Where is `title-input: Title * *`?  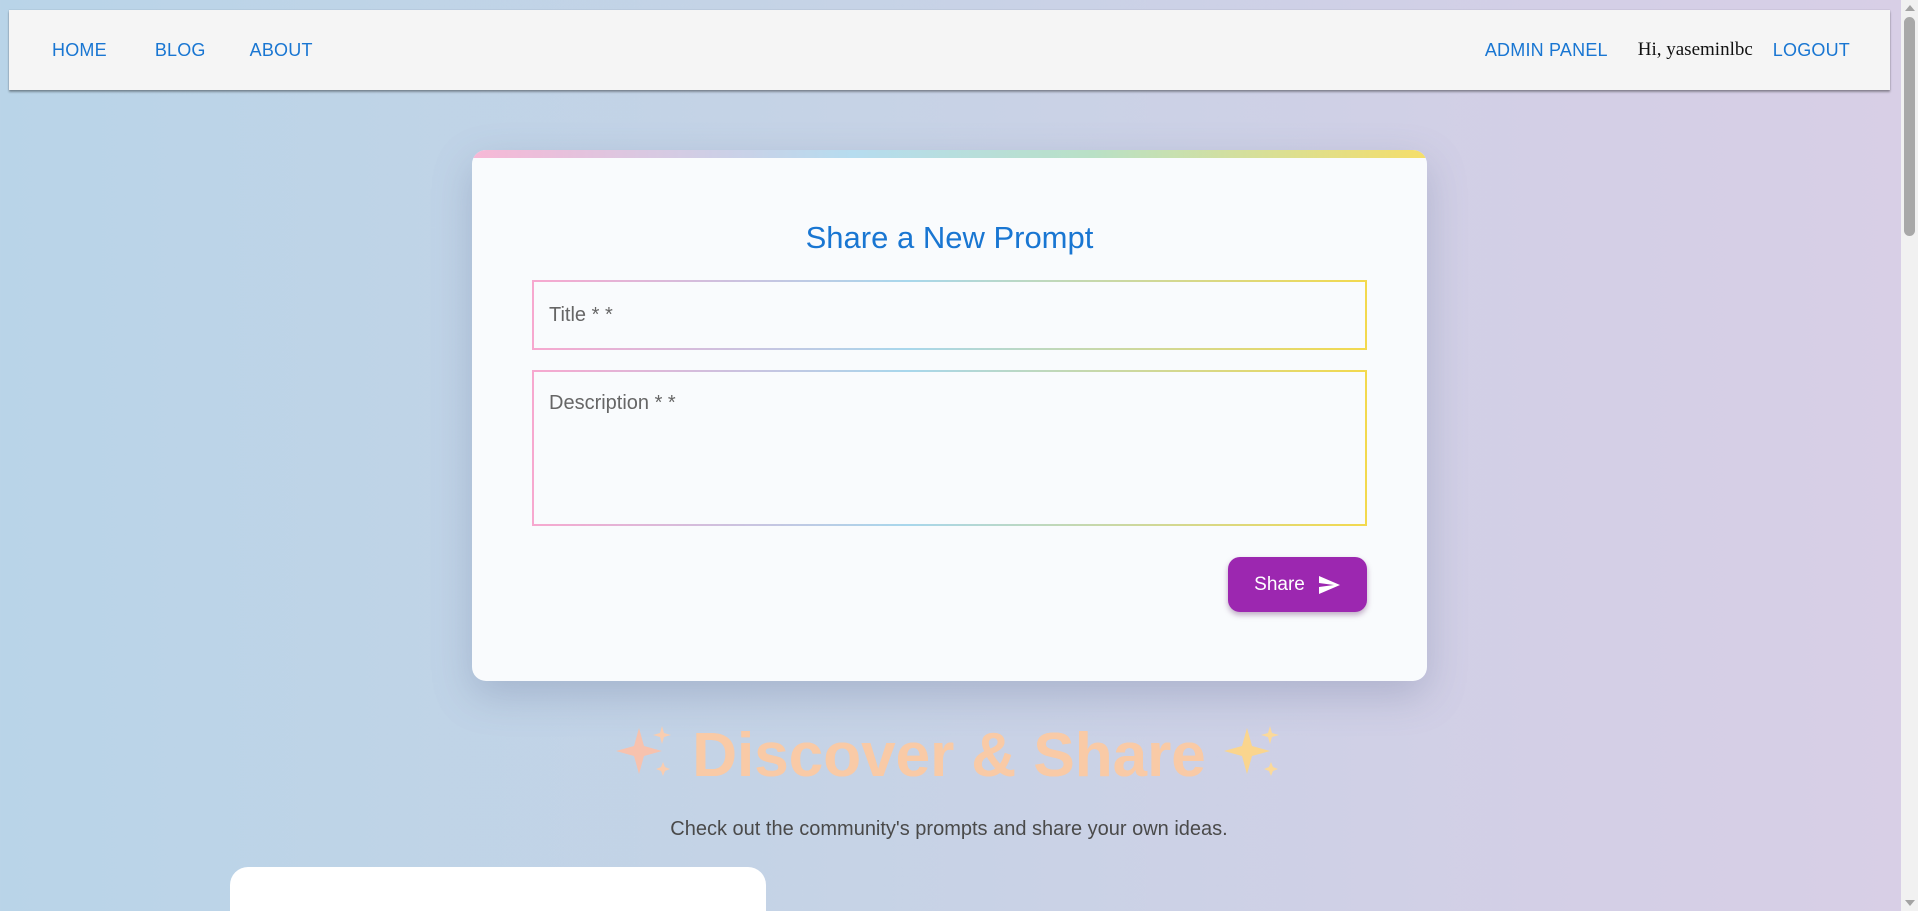
title-input: Title * * is located at coordinates (949, 315).